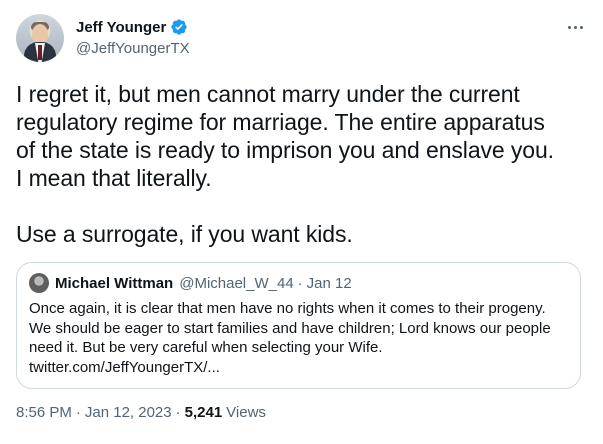  I want to click on author-display-name: Jeff Younger, so click(121, 27).